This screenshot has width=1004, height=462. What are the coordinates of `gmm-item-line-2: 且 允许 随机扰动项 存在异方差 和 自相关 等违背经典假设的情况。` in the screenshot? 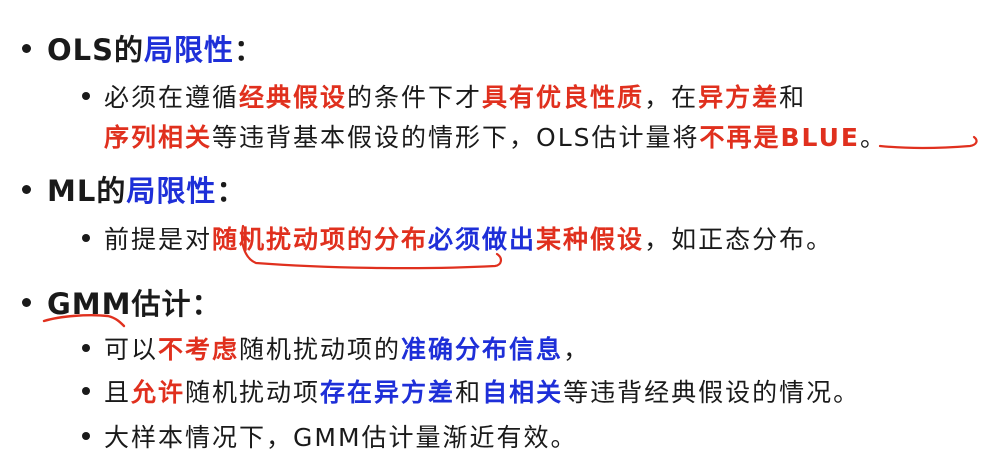 It's located at (471, 391).